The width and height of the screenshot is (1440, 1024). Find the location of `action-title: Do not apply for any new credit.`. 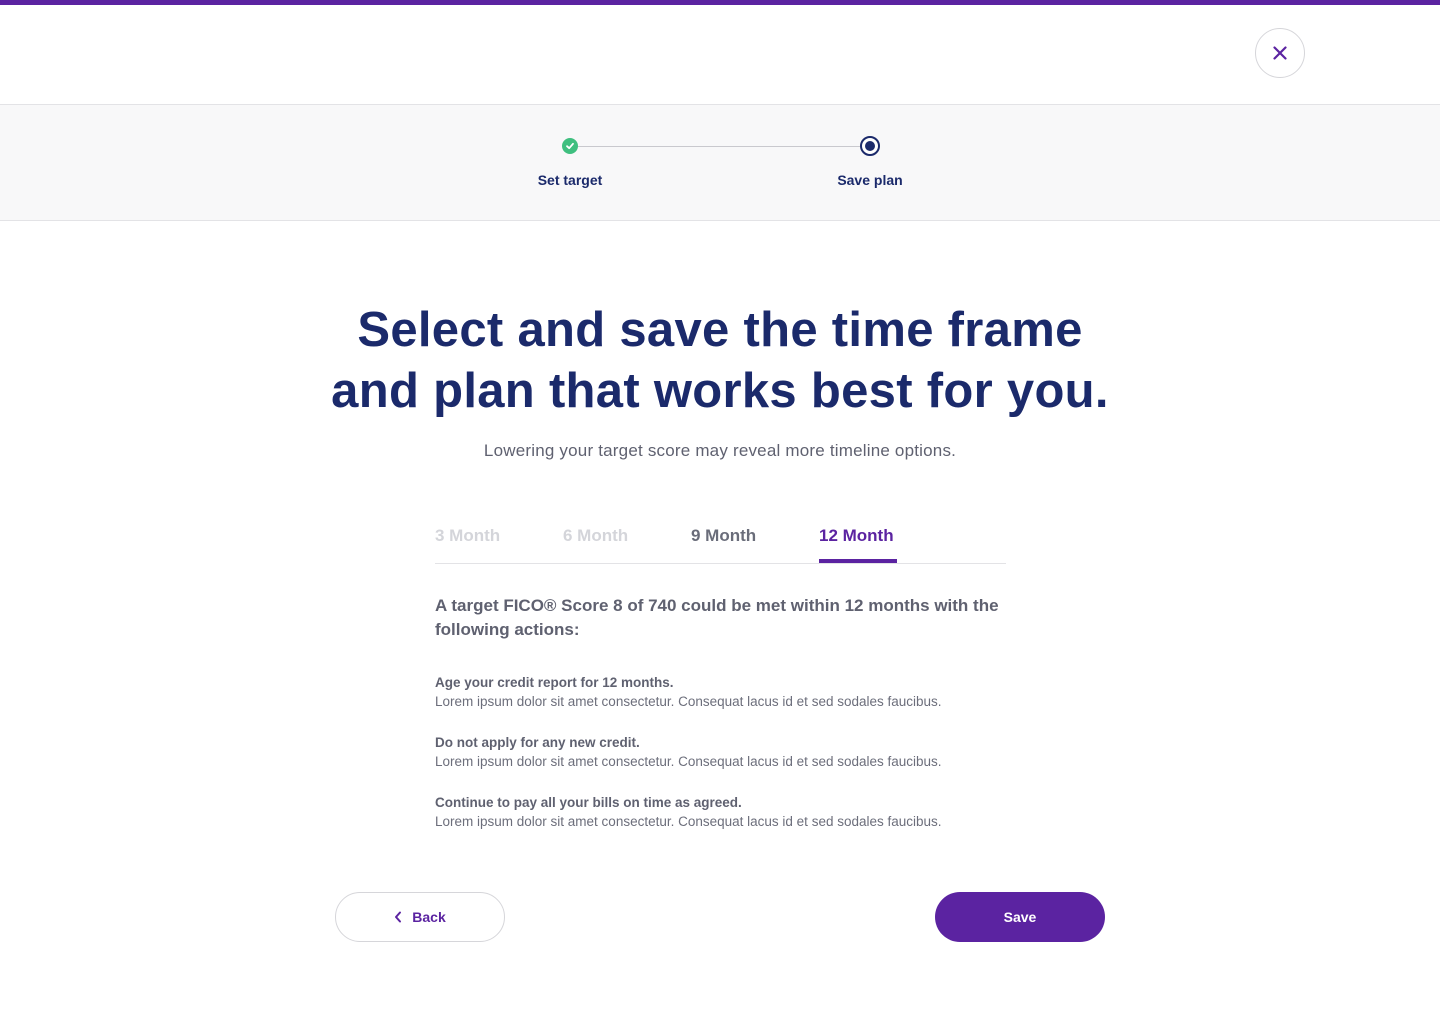

action-title: Do not apply for any new credit. is located at coordinates (537, 742).